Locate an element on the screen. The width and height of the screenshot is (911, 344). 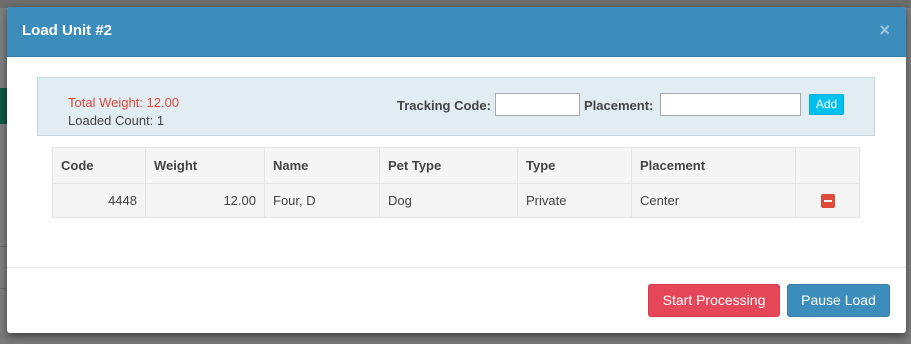
add-button: Add is located at coordinates (826, 104).